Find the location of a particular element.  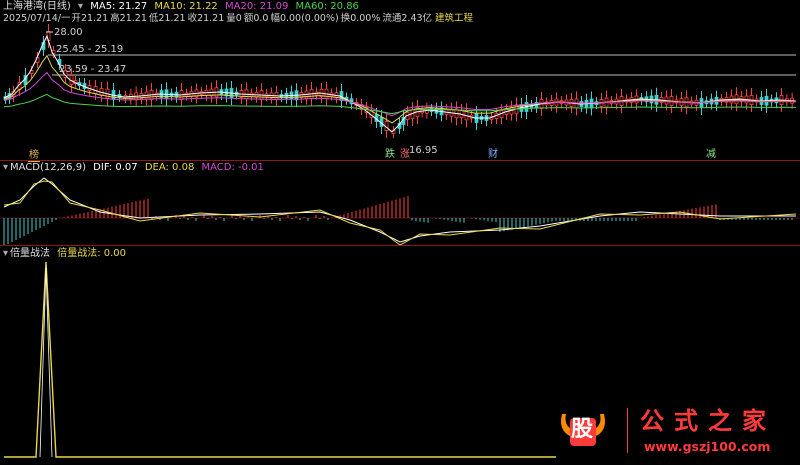

macd-value: MACD: -0.01 is located at coordinates (232, 167).